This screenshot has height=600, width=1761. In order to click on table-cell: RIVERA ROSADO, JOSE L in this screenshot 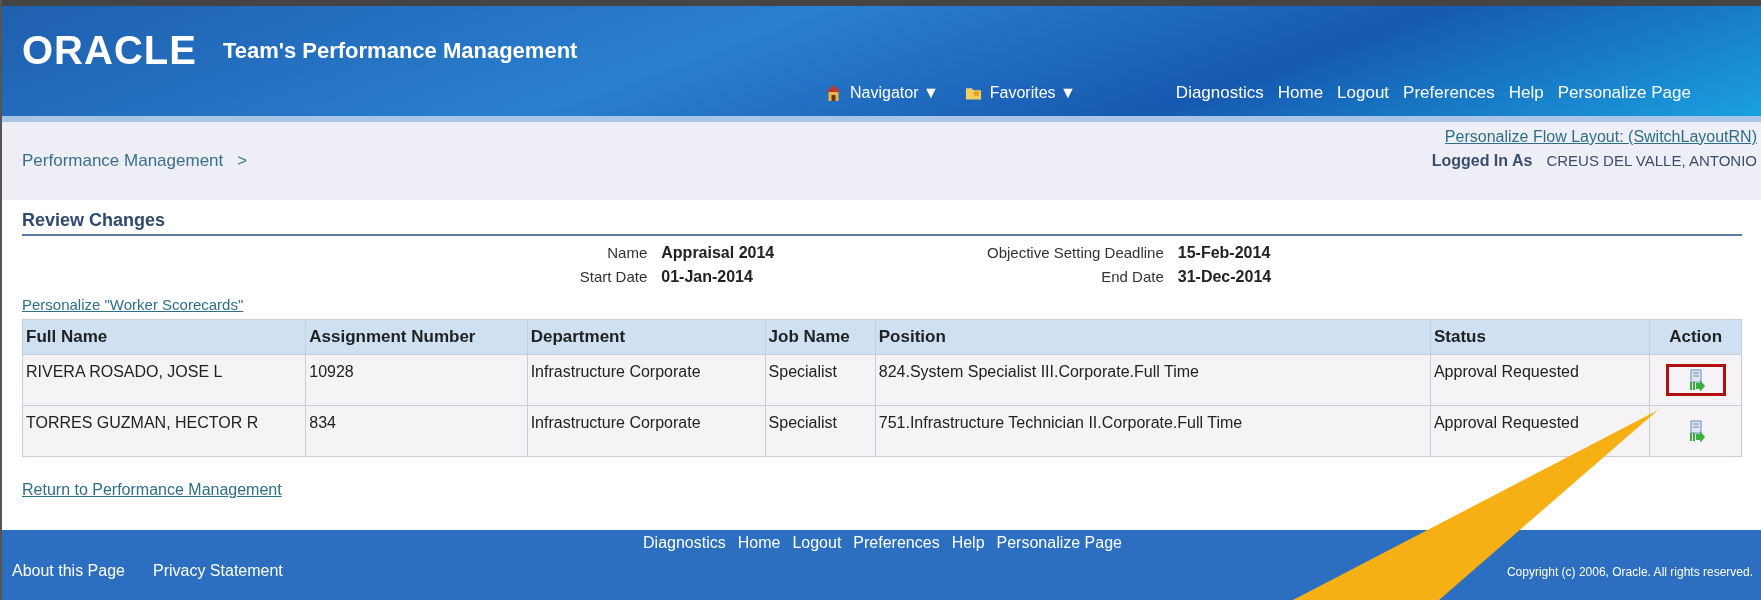, I will do `click(164, 380)`.